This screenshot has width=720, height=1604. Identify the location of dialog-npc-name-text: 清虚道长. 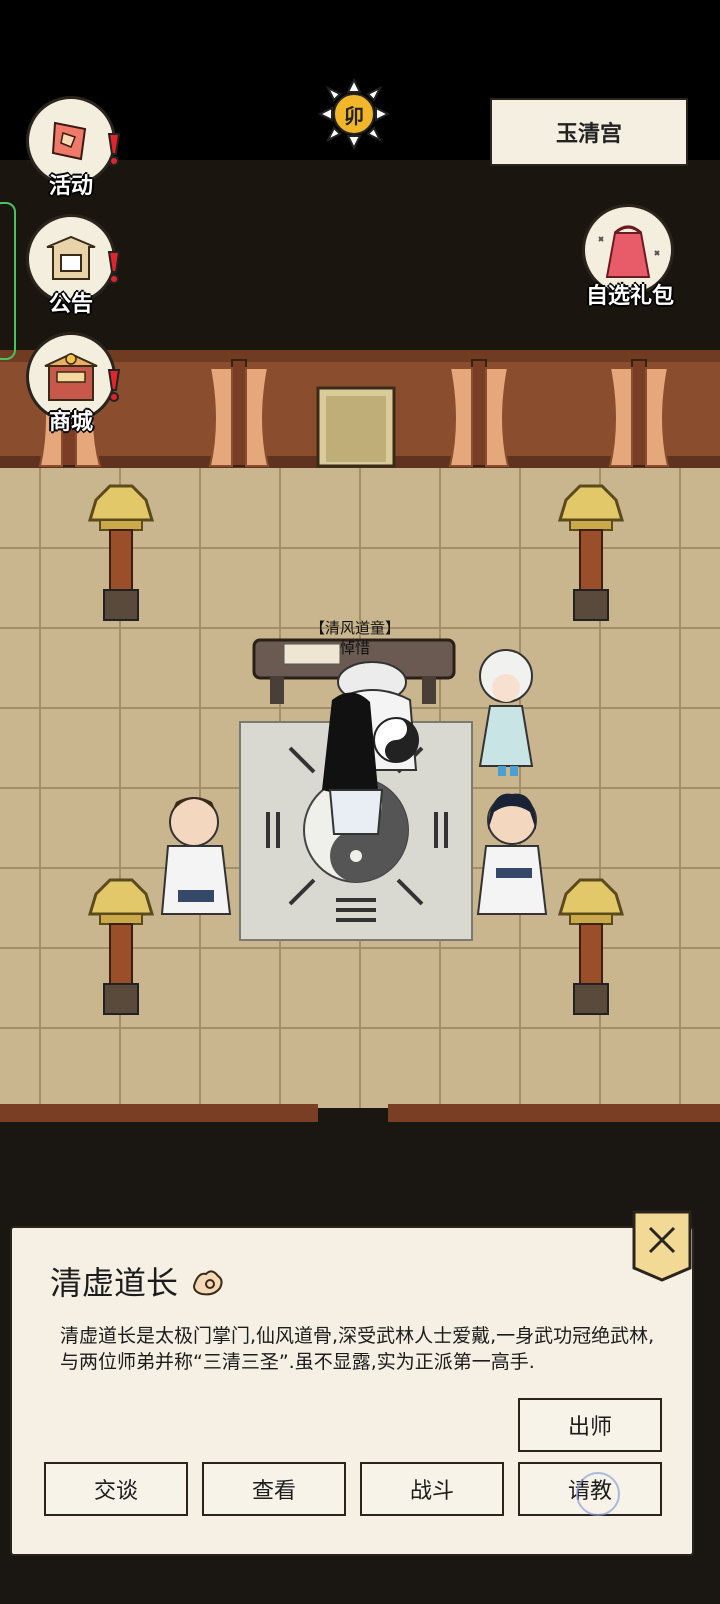
(114, 1283).